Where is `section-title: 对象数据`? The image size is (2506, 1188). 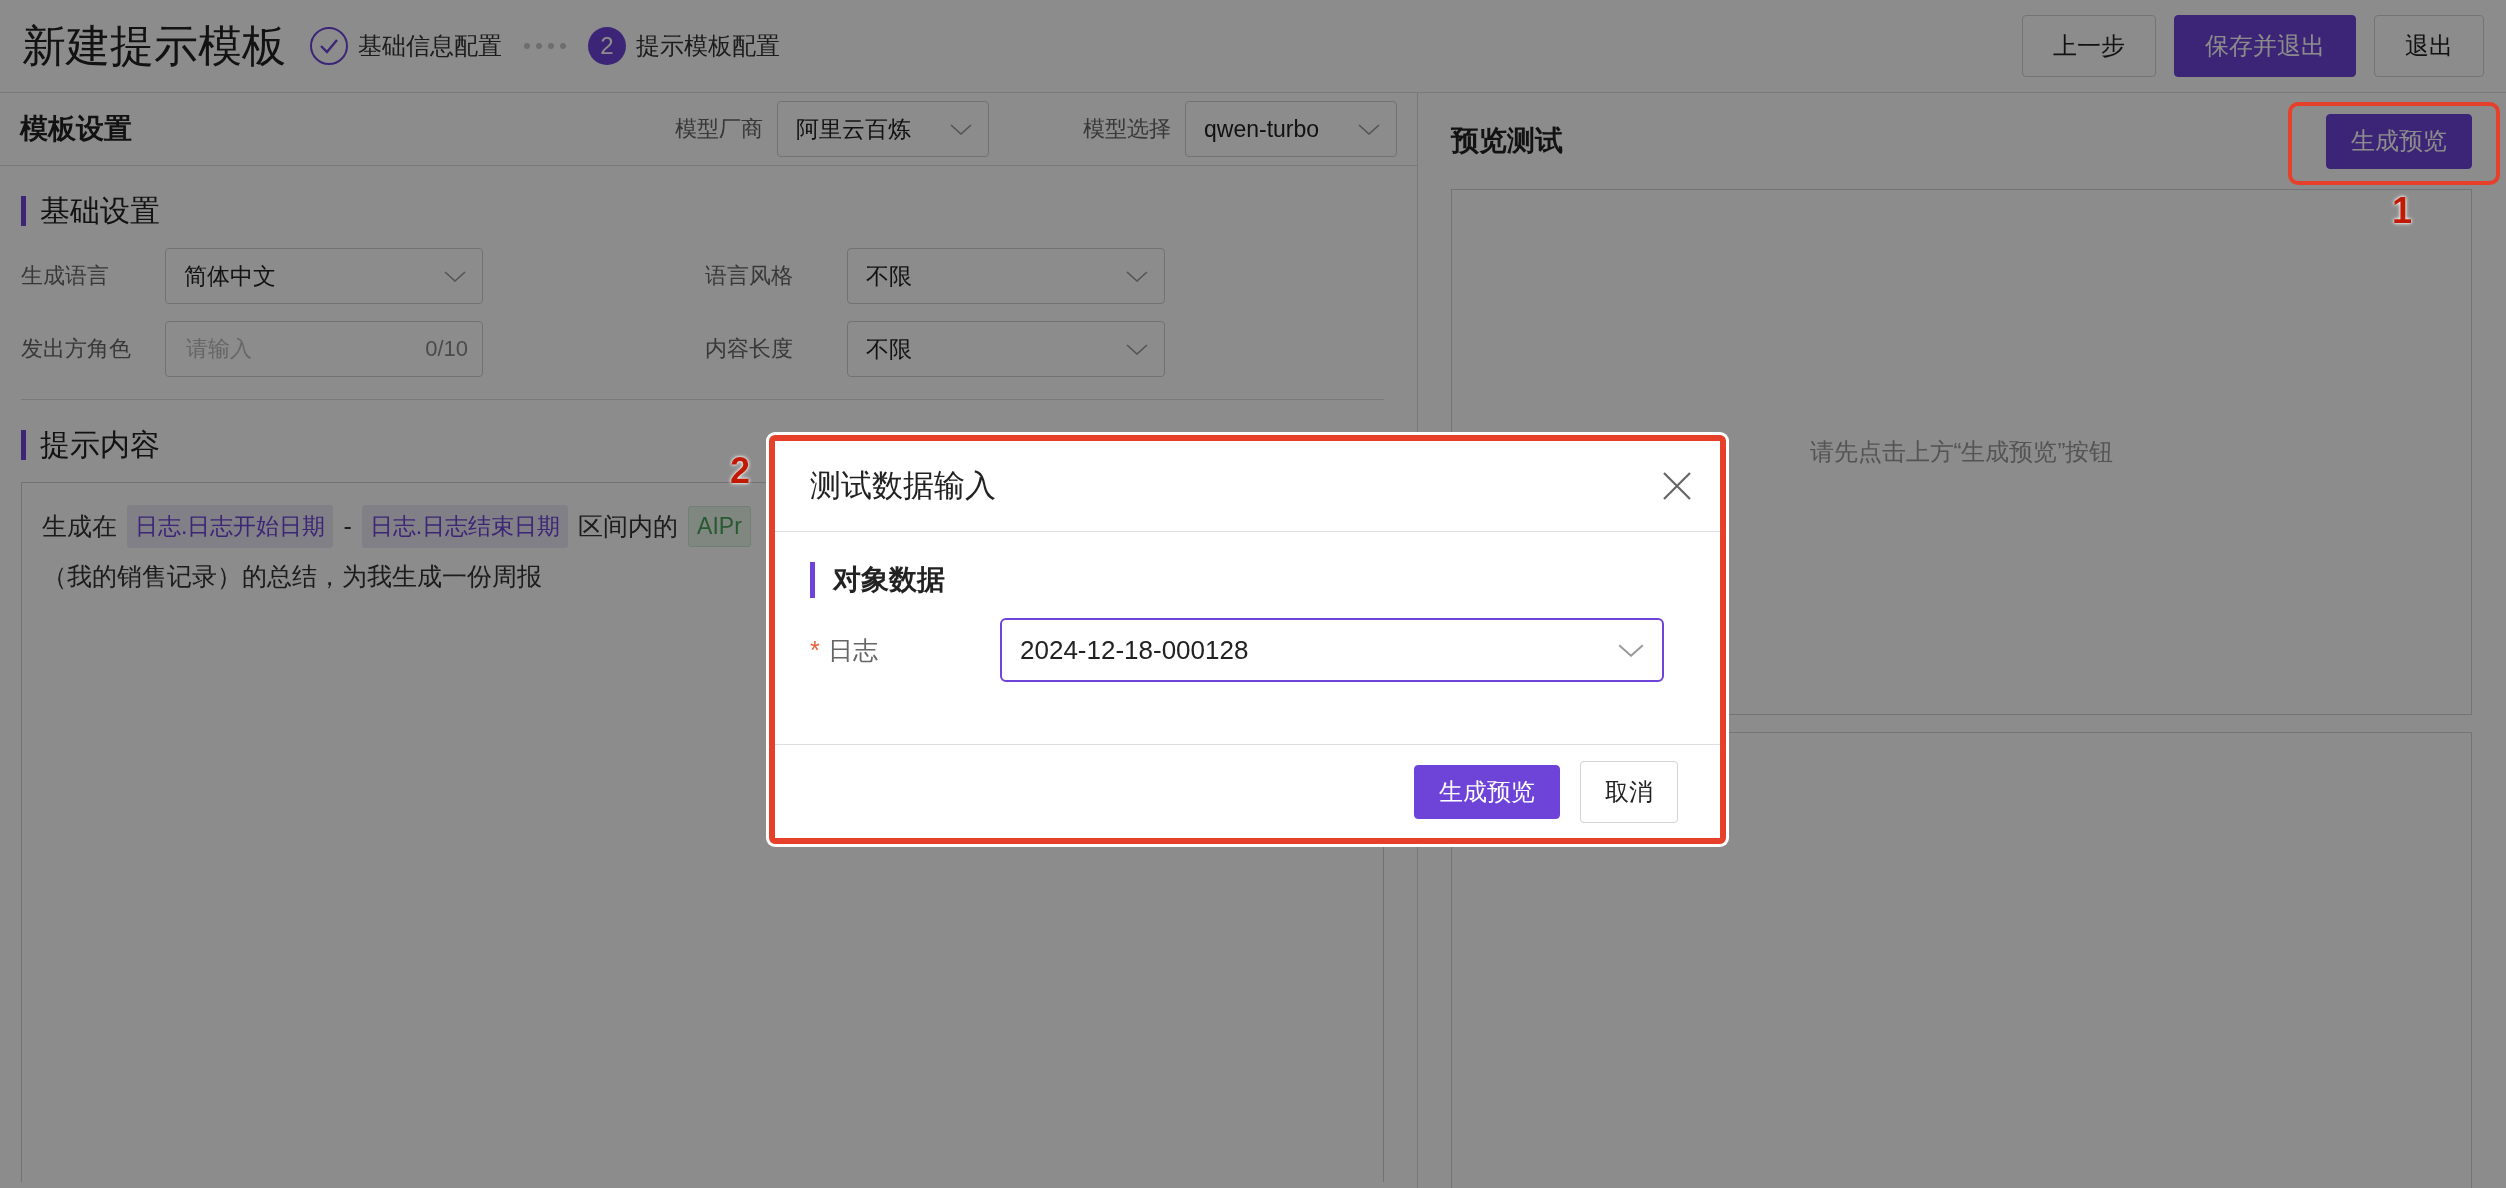 section-title: 对象数据 is located at coordinates (1265, 580).